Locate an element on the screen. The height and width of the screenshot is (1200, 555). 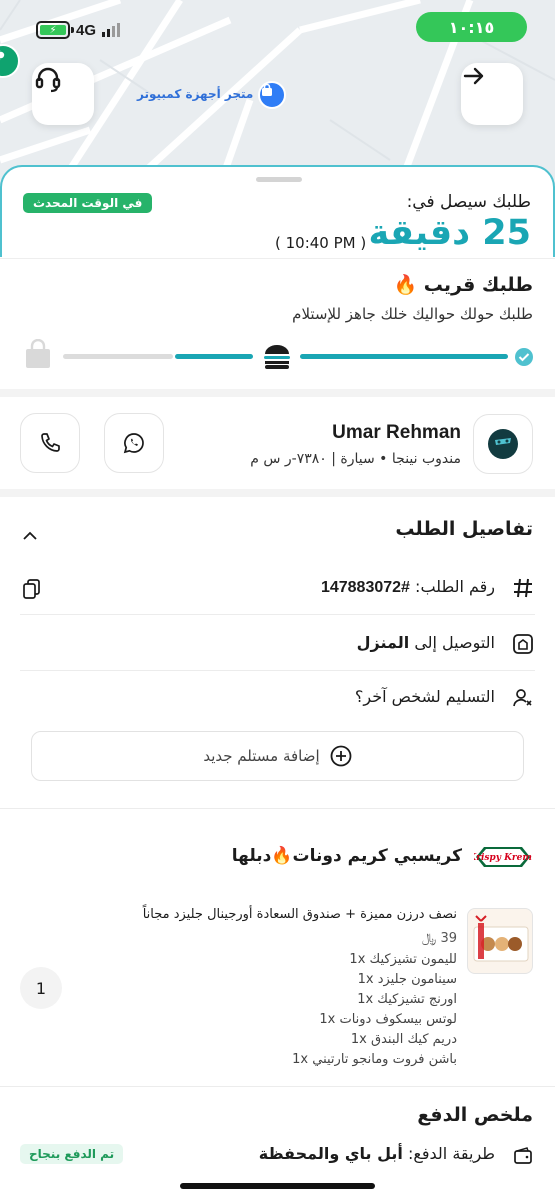
progress-track-pending is located at coordinates (118, 356).